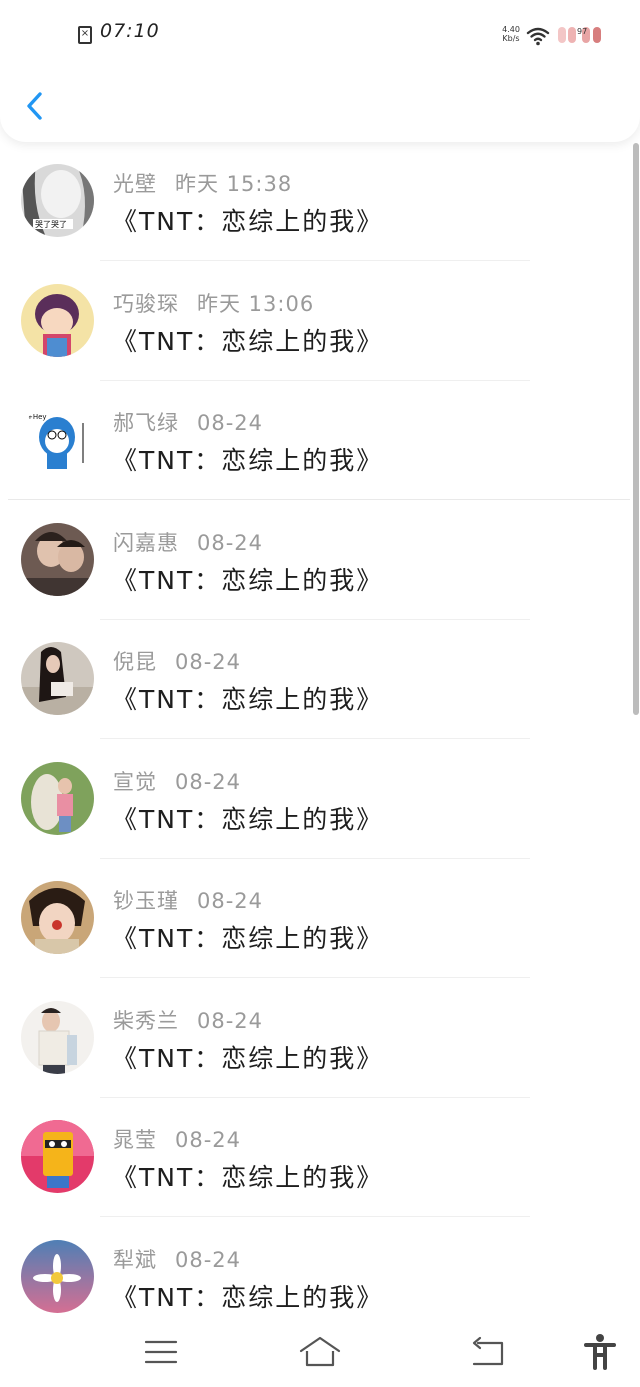  What do you see at coordinates (320, 919) in the screenshot?
I see `list-item: 钞玉瑾 08-24 《TNT：恋综上的我》` at bounding box center [320, 919].